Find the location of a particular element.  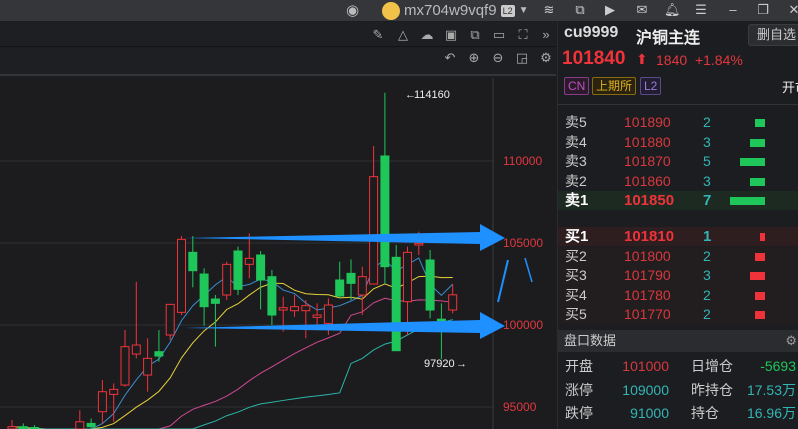

level-label: 买5 is located at coordinates (576, 314).